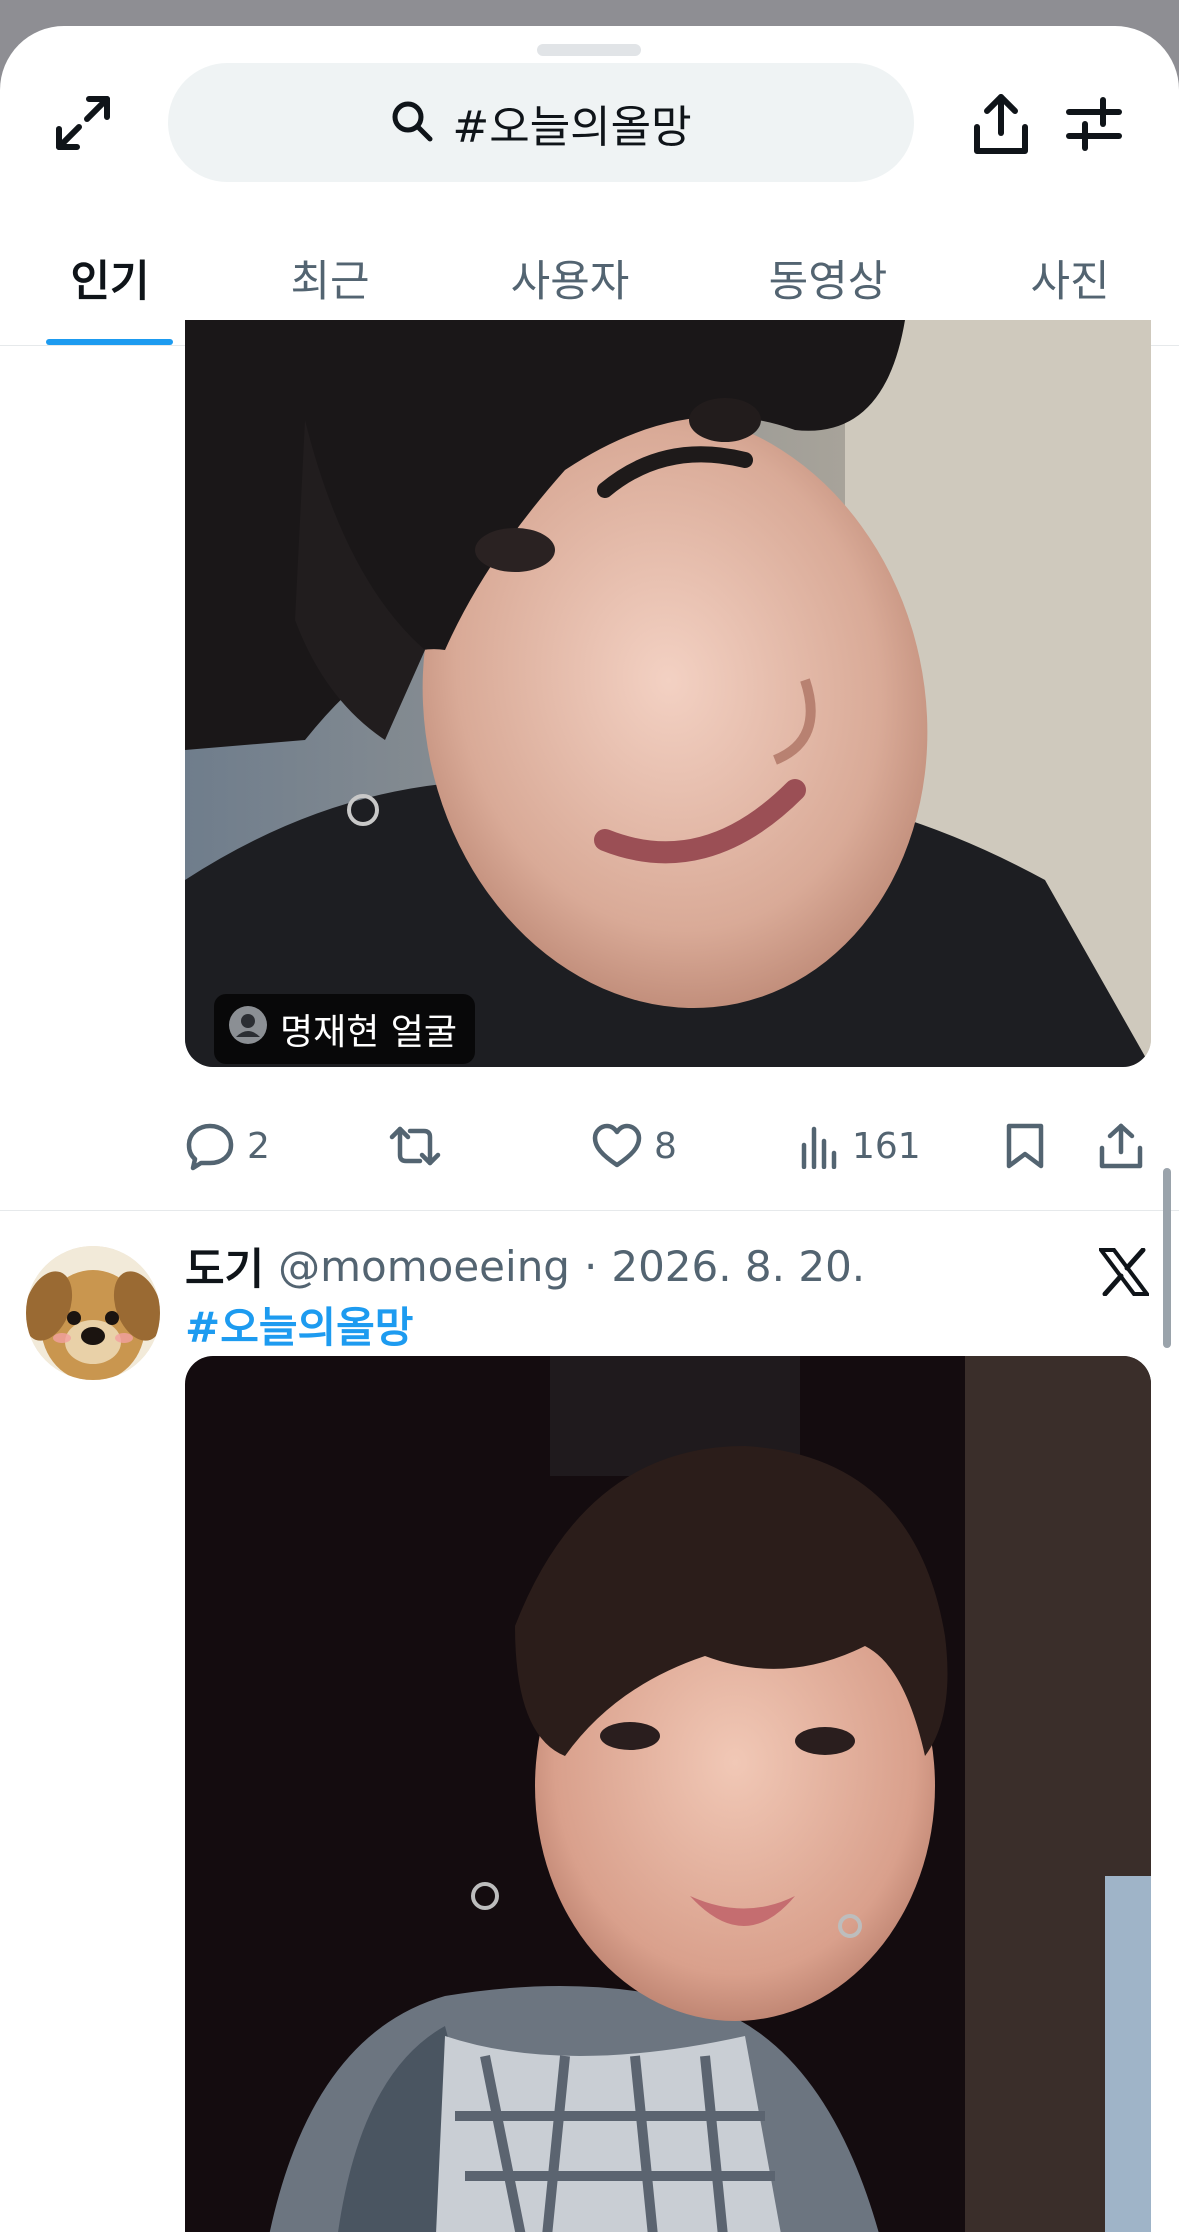 This screenshot has height=2232, width=1179. What do you see at coordinates (589, 1146) in the screenshot?
I see `post-actions: 2 8 161` at bounding box center [589, 1146].